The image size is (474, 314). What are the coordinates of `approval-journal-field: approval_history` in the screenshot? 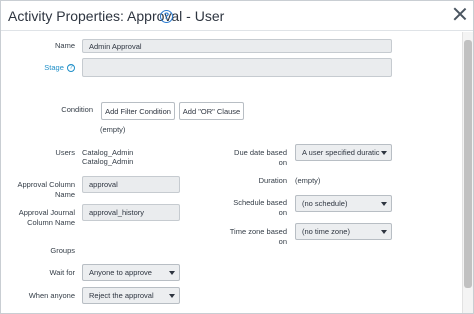 It's located at (131, 212).